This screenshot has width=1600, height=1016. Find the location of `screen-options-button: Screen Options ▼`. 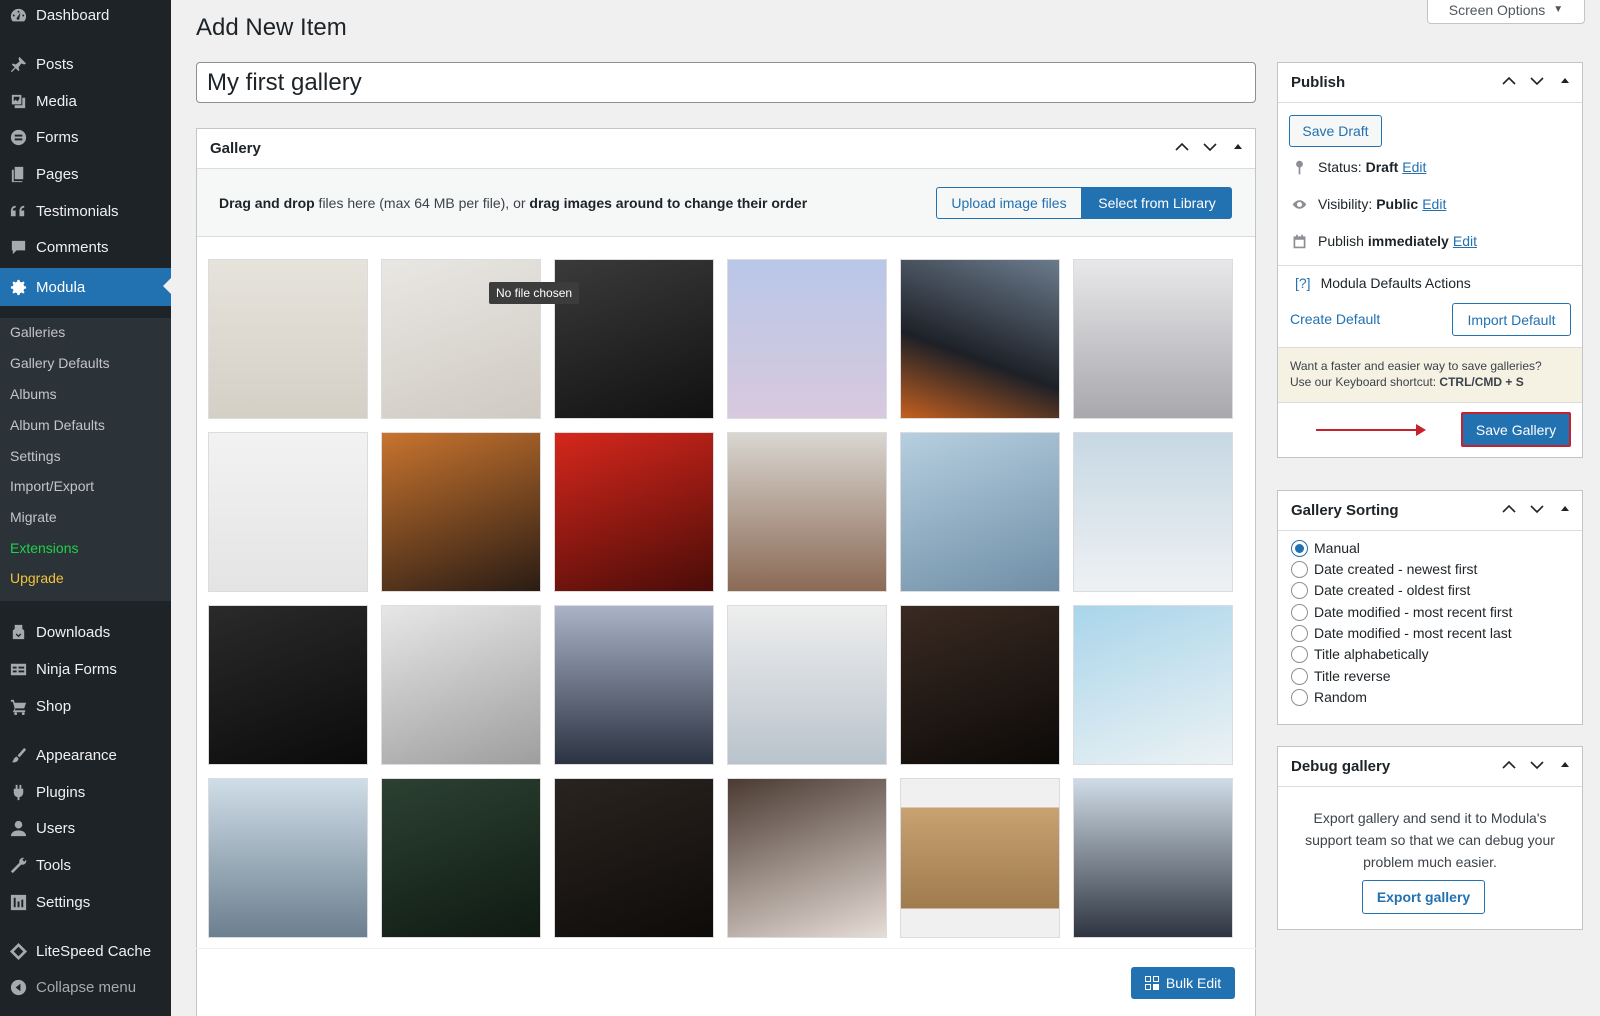

screen-options-button: Screen Options ▼ is located at coordinates (1506, 12).